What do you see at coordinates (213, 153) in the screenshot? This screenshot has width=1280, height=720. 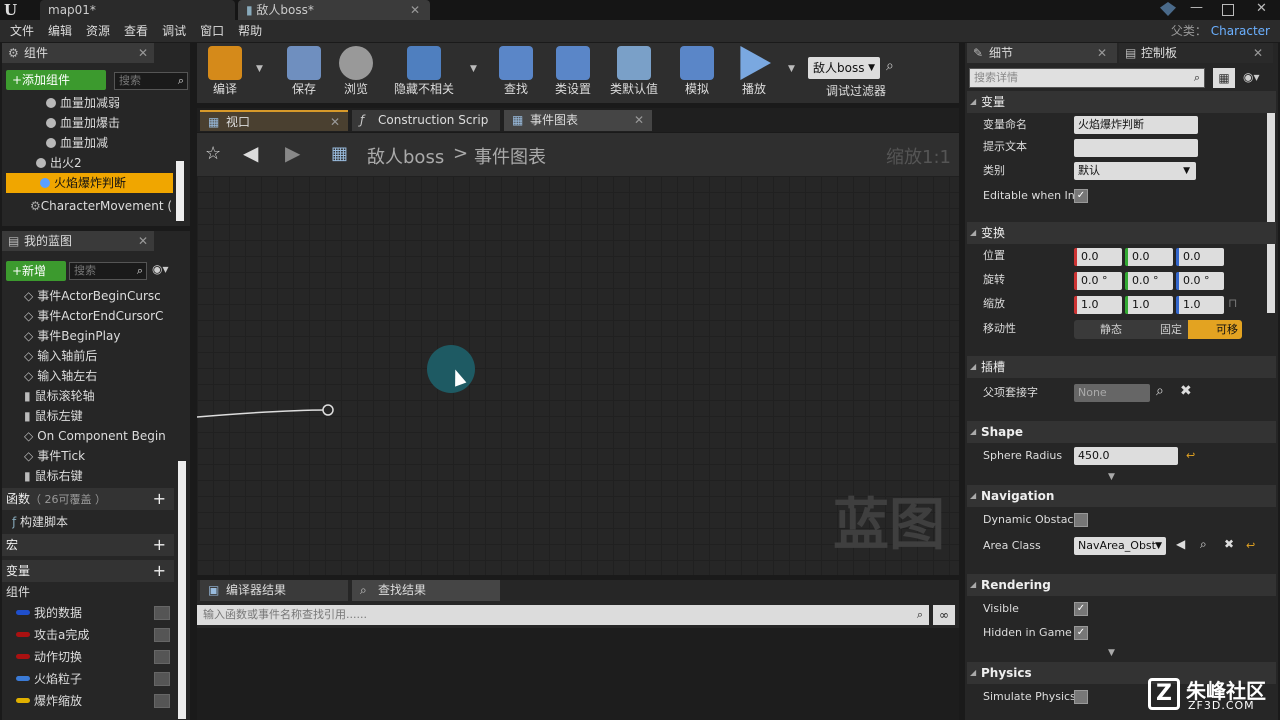 I see `star-icon: ☆` at bounding box center [213, 153].